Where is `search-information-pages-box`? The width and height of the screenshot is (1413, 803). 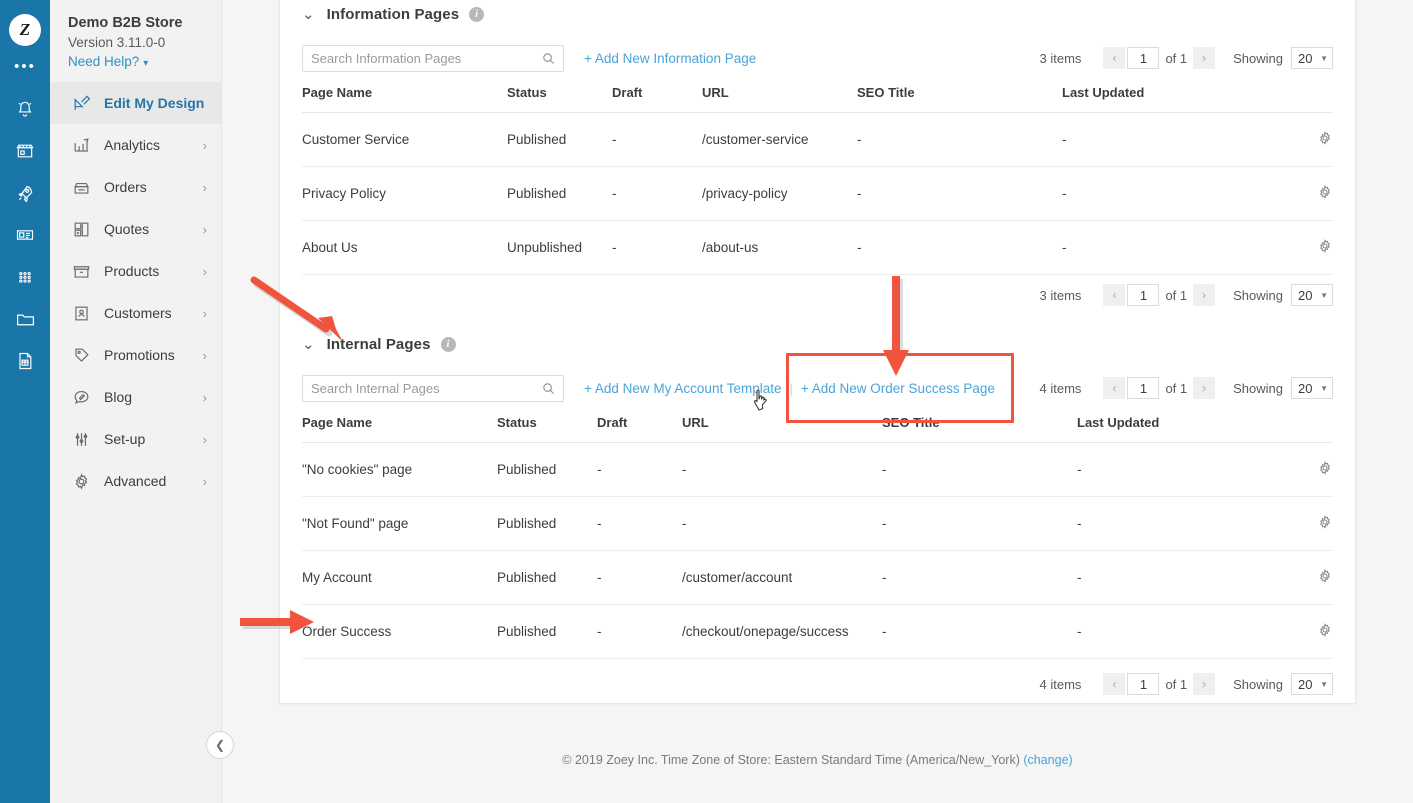
search-information-pages-box is located at coordinates (433, 58).